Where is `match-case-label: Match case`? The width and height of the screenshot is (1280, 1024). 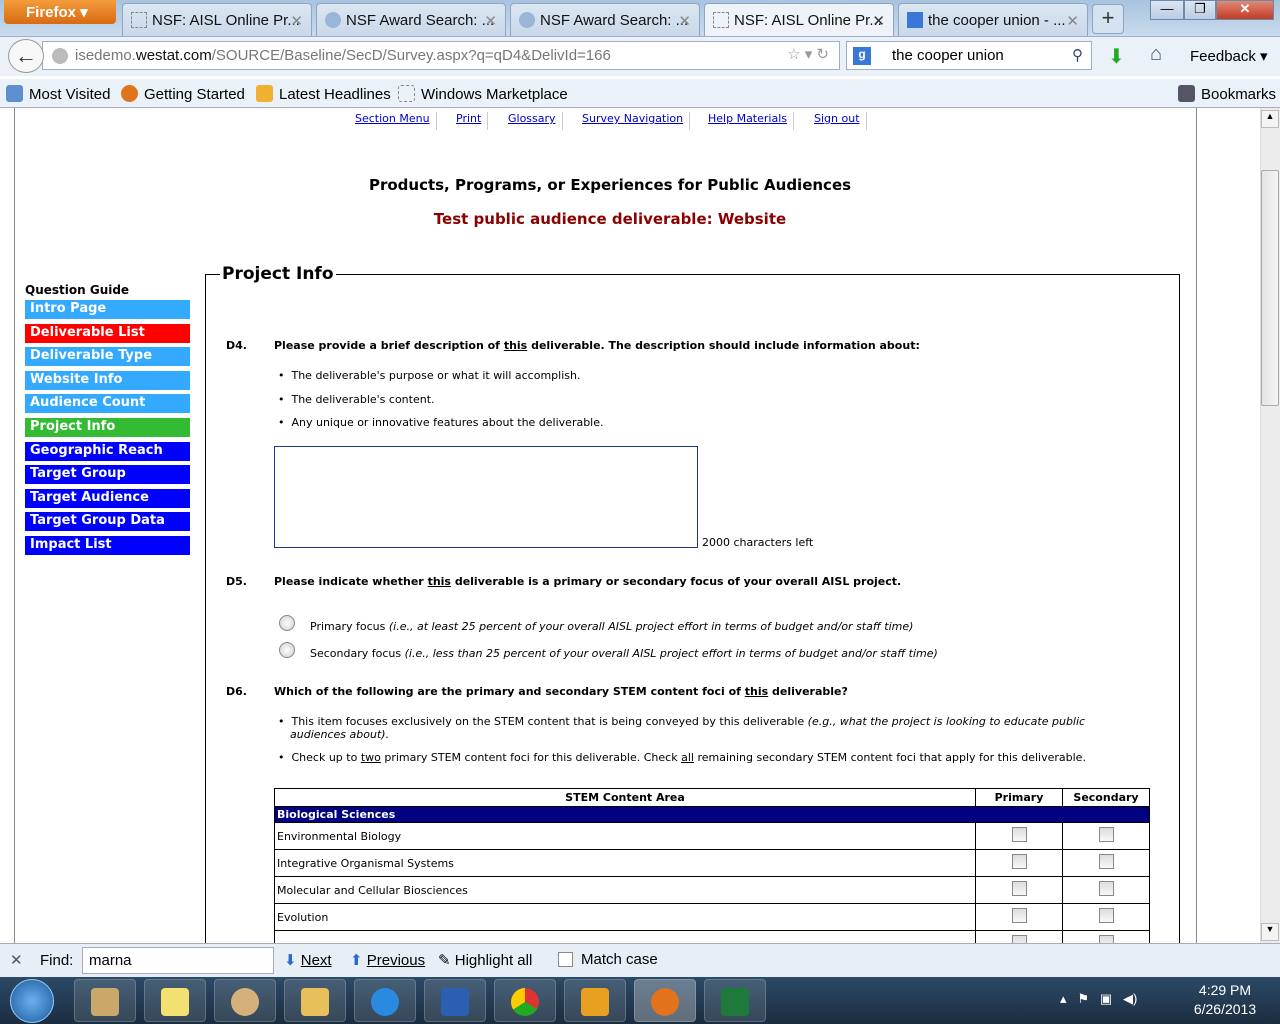 match-case-label: Match case is located at coordinates (619, 959).